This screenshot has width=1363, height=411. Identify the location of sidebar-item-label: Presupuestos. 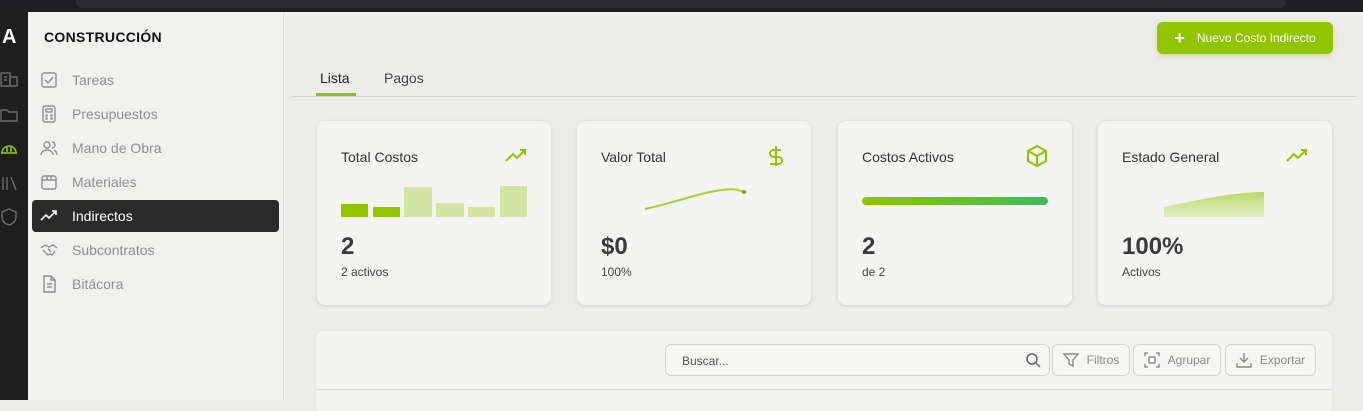
(115, 114).